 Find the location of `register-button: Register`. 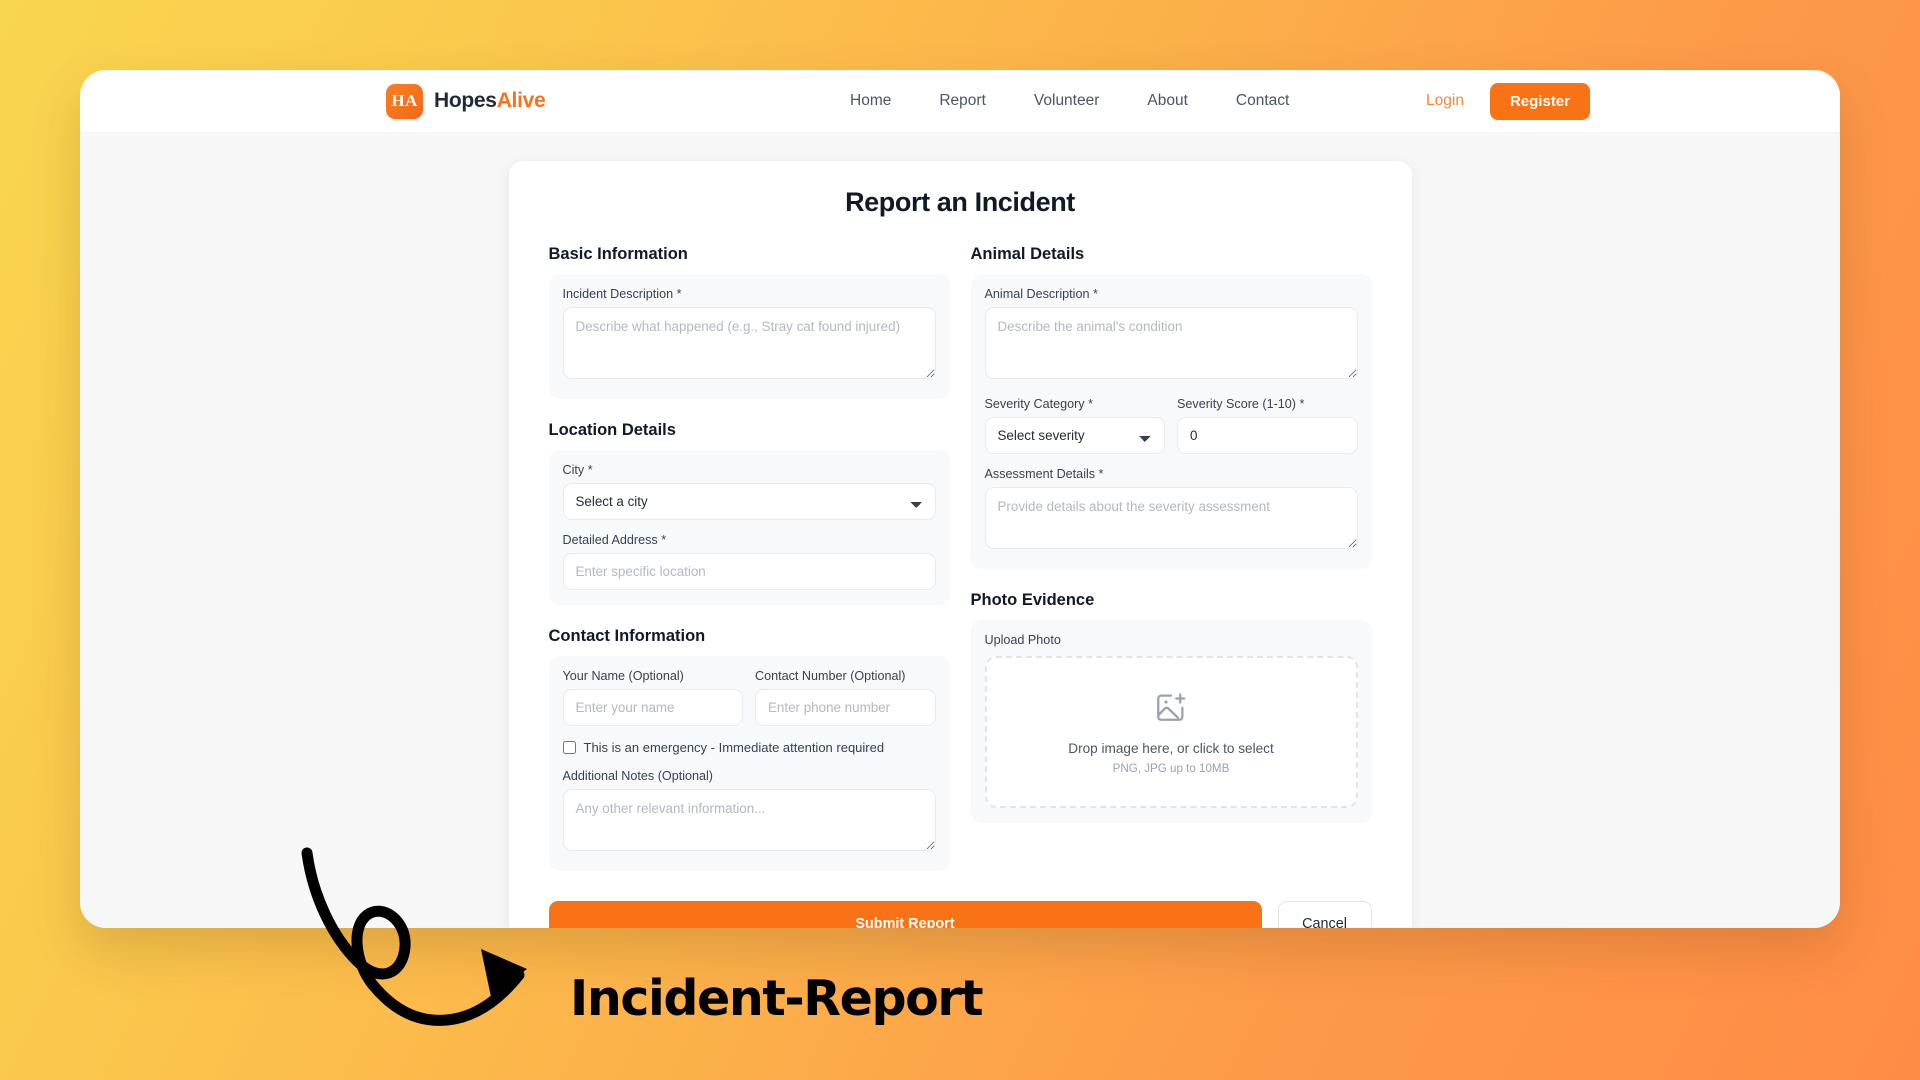

register-button: Register is located at coordinates (1539, 101).